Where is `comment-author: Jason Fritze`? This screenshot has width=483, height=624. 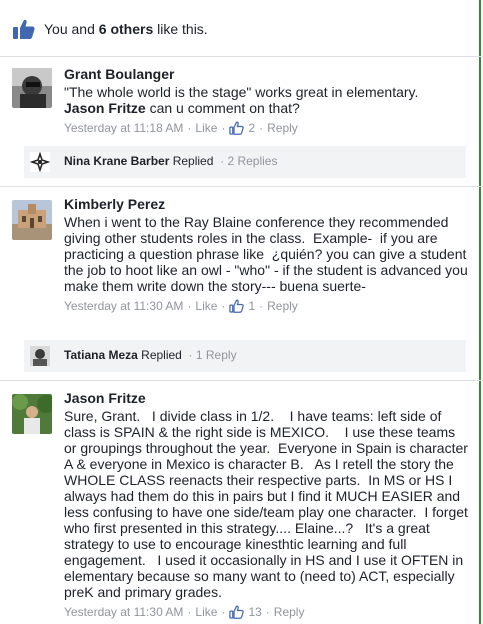
comment-author: Jason Fritze is located at coordinates (267, 398).